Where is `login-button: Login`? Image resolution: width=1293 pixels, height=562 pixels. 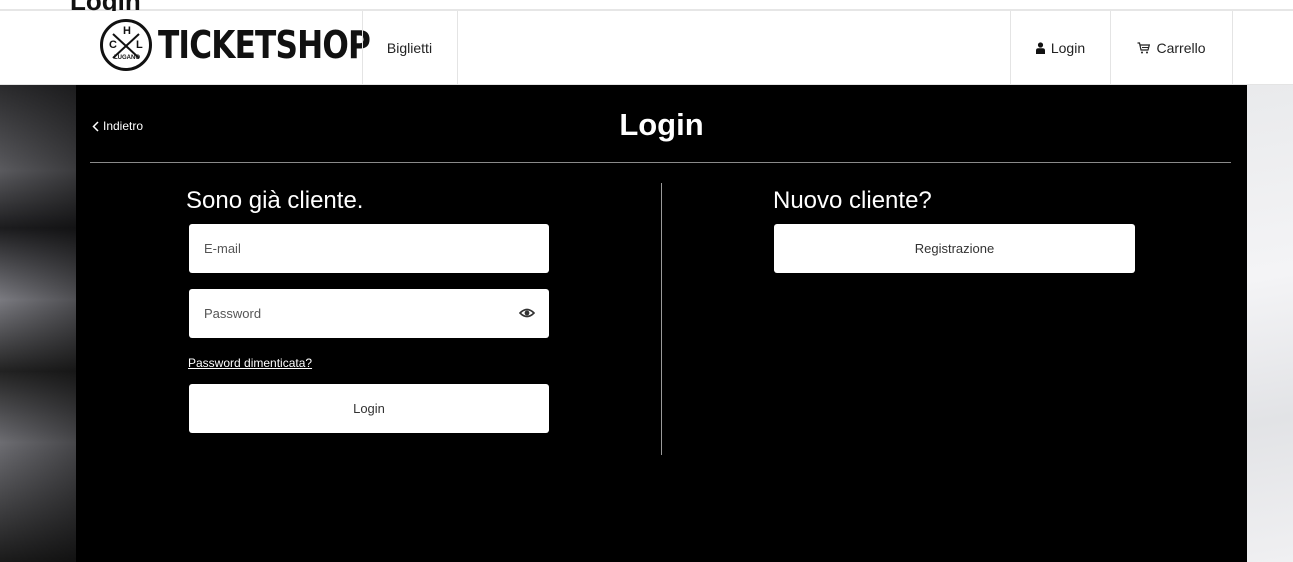
login-button: Login is located at coordinates (369, 408).